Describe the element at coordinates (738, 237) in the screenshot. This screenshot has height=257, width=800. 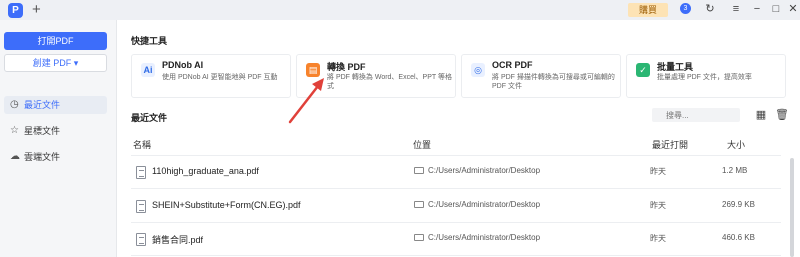
I see `file-size: 460.6 KB` at that location.